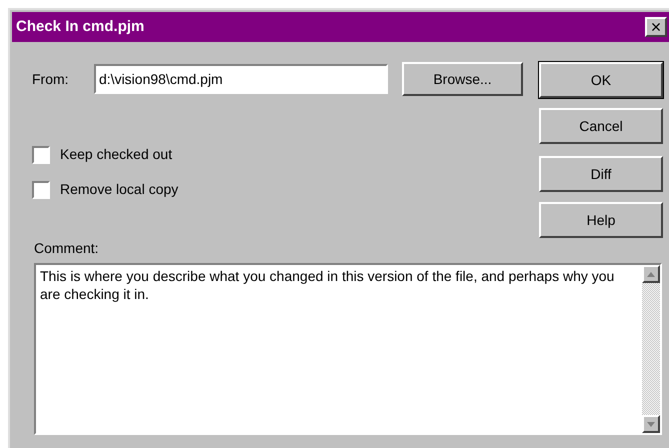  What do you see at coordinates (116, 154) in the screenshot?
I see `checkbox-label: Keep checked out` at bounding box center [116, 154].